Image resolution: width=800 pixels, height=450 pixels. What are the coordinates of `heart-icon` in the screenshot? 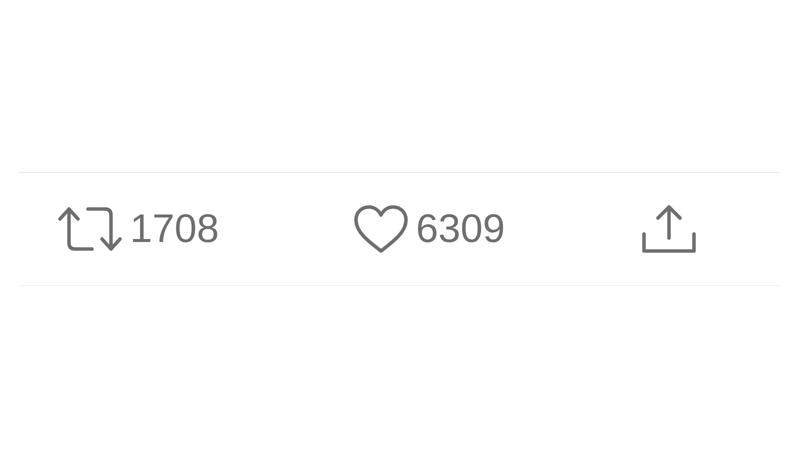 It's located at (381, 229).